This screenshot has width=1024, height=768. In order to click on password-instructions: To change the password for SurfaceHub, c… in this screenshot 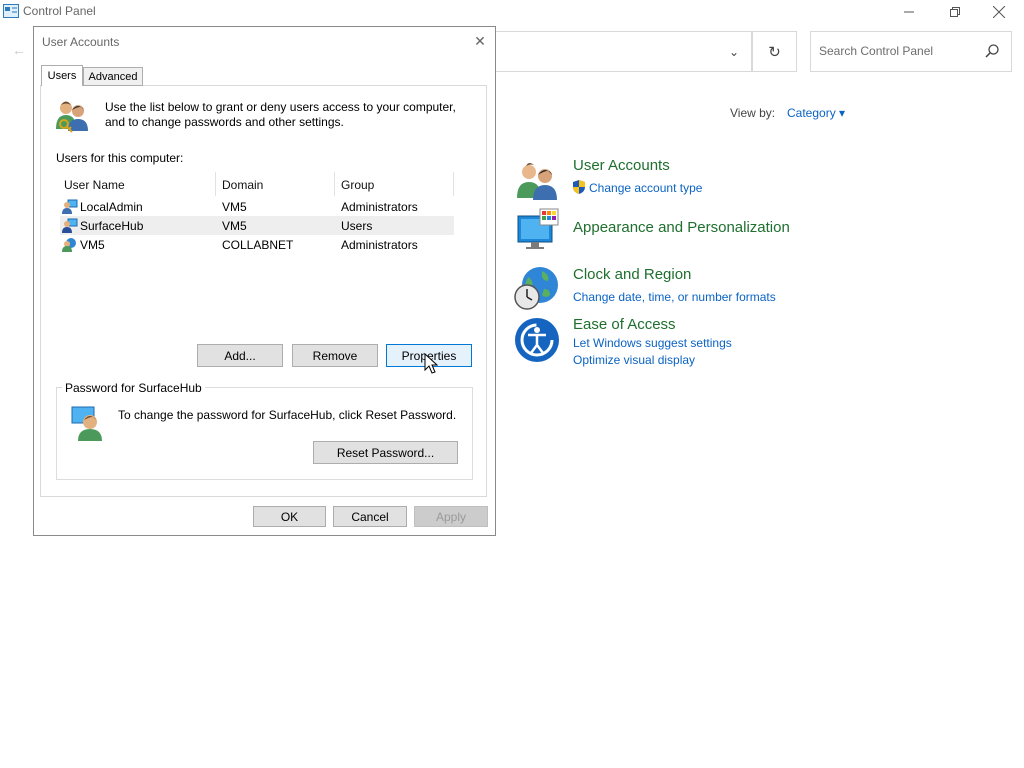, I will do `click(287, 415)`.